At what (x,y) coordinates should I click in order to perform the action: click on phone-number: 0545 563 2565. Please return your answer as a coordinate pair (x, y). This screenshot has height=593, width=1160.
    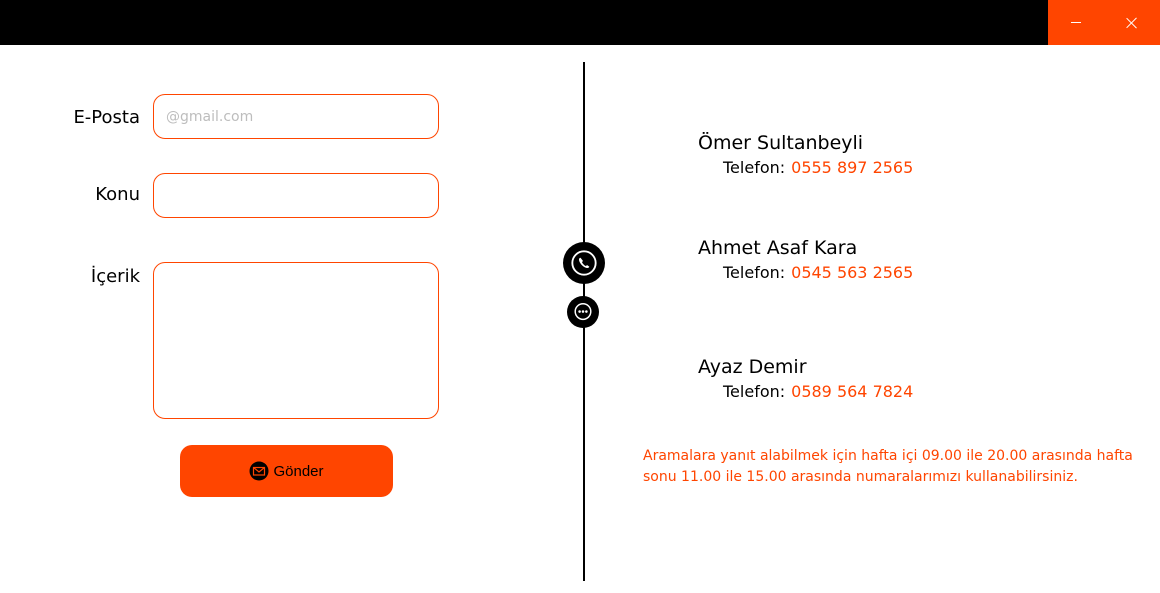
    Looking at the image, I should click on (852, 272).